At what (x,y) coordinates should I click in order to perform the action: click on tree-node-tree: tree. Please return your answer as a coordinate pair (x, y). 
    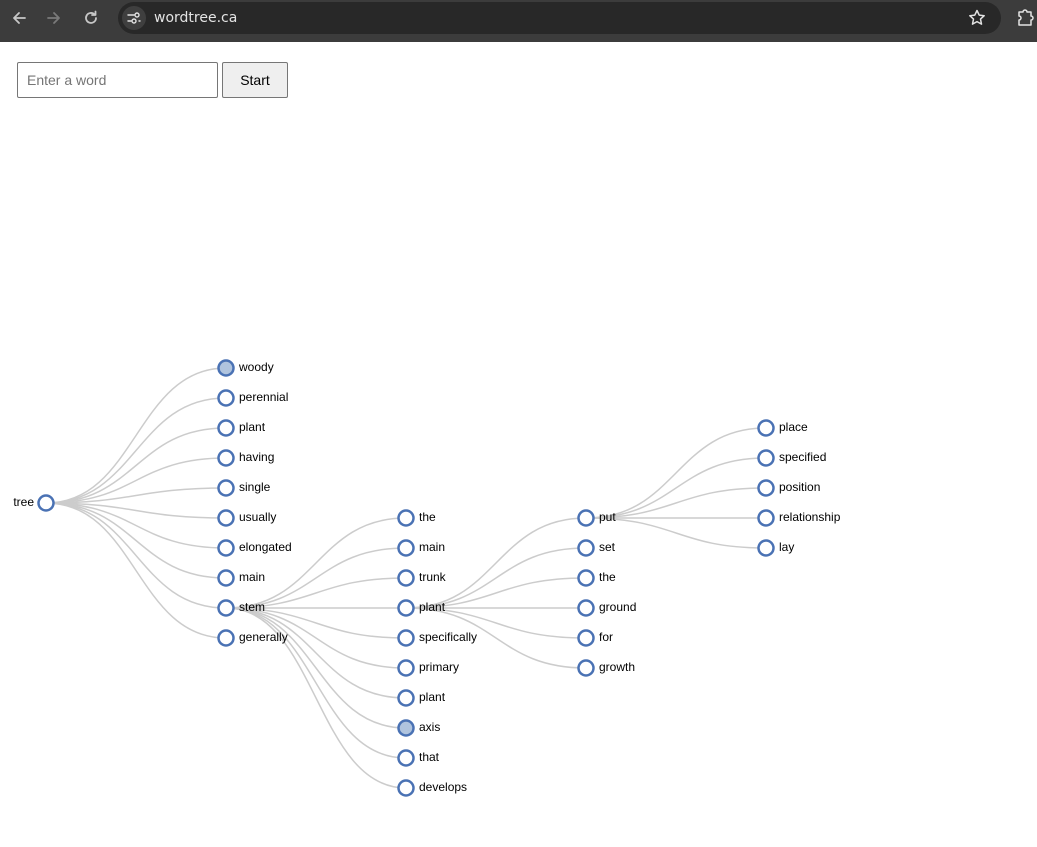
    Looking at the image, I should click on (34, 503).